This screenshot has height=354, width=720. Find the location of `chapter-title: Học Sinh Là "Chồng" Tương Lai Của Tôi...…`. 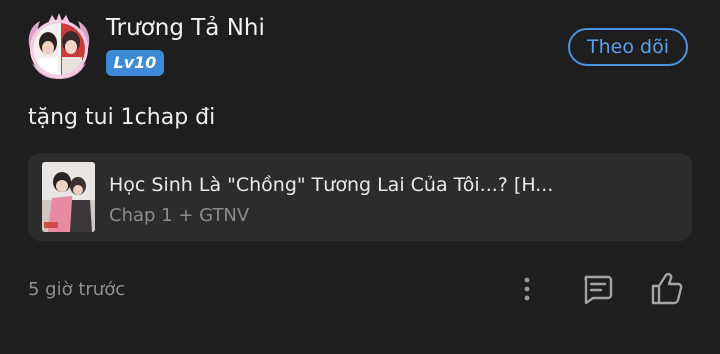

chapter-title: Học Sinh Là "Chồng" Tương Lai Của Tôi...… is located at coordinates (331, 185).